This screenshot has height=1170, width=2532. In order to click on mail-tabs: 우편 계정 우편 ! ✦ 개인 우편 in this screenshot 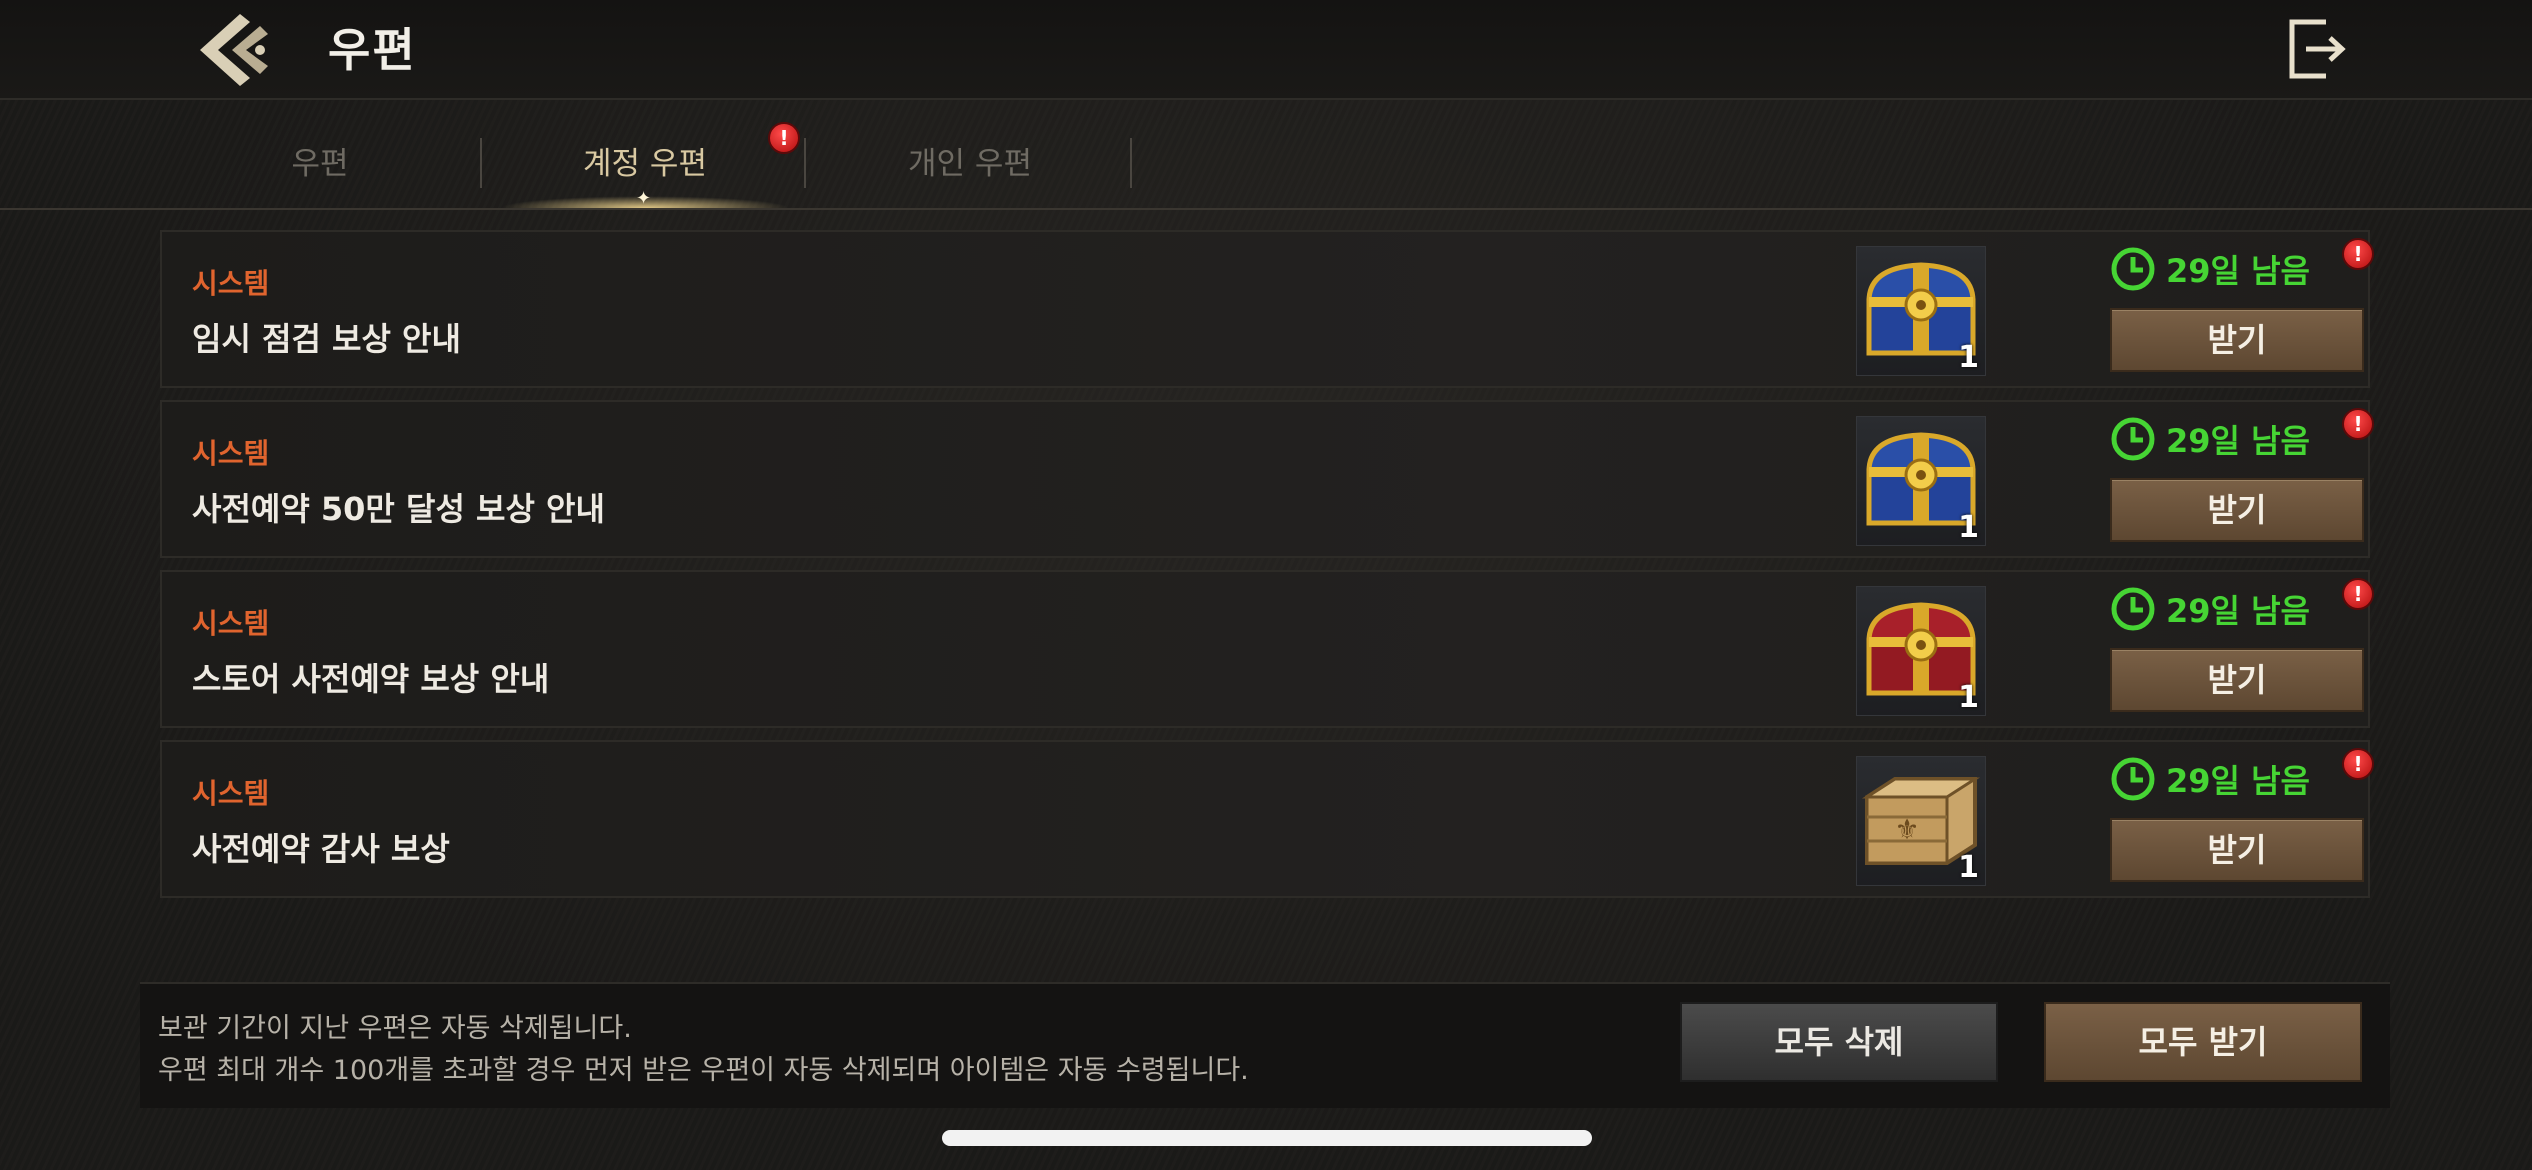, I will do `click(1266, 155)`.